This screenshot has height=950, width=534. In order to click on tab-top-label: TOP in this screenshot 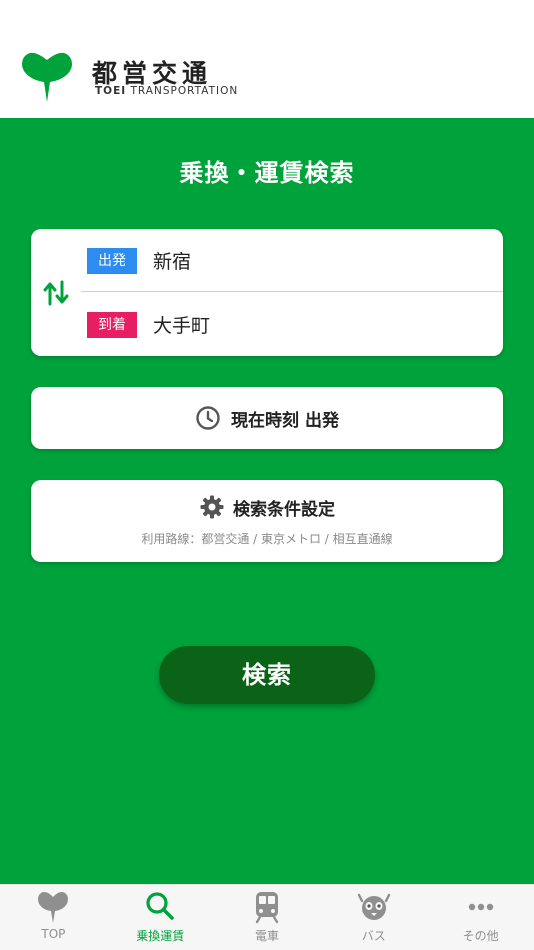, I will do `click(53, 934)`.